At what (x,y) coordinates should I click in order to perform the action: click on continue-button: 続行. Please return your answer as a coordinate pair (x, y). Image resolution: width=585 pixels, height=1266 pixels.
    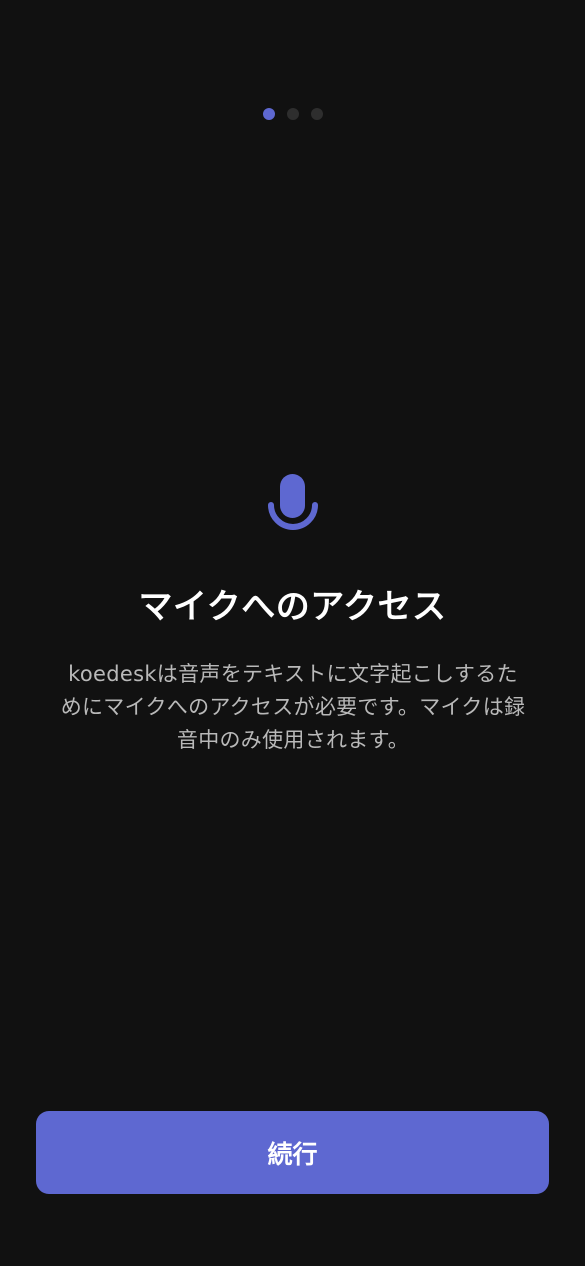
    Looking at the image, I should click on (292, 1152).